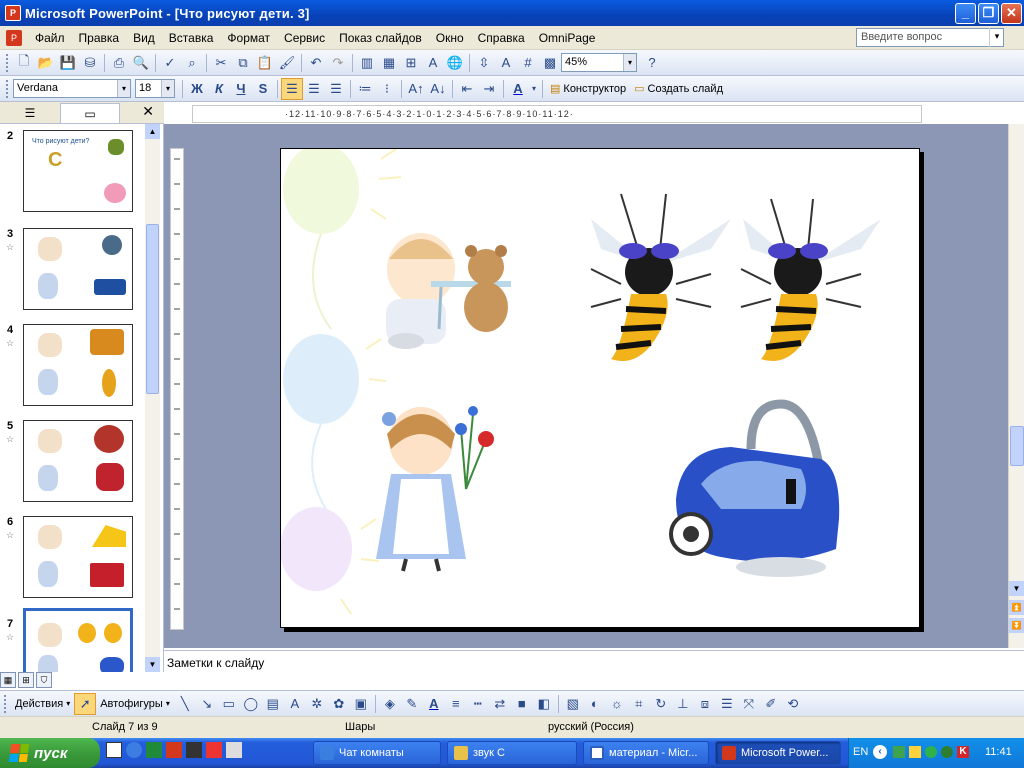  Describe the element at coordinates (1011, 13) in the screenshot. I see `close-button: ✕` at that location.